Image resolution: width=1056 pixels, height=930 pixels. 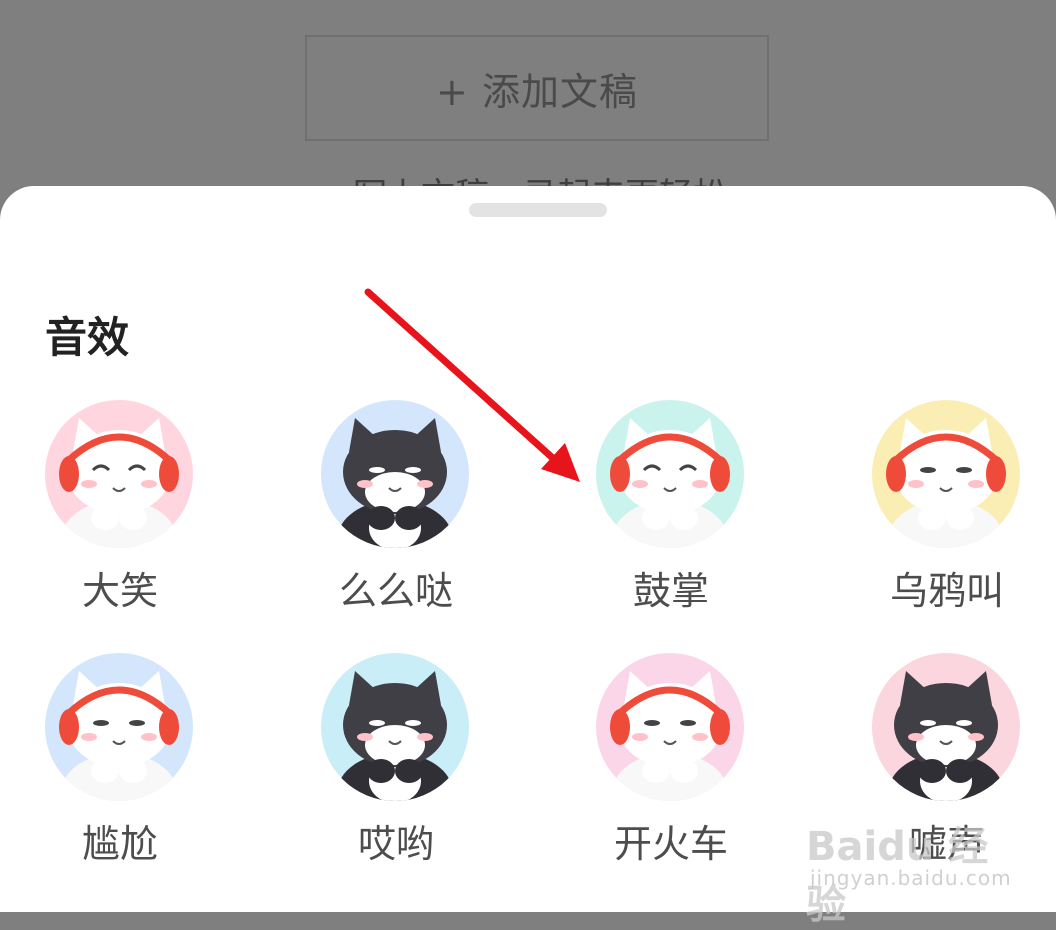 What do you see at coordinates (670, 474) in the screenshot?
I see `clapping-cat-icon` at bounding box center [670, 474].